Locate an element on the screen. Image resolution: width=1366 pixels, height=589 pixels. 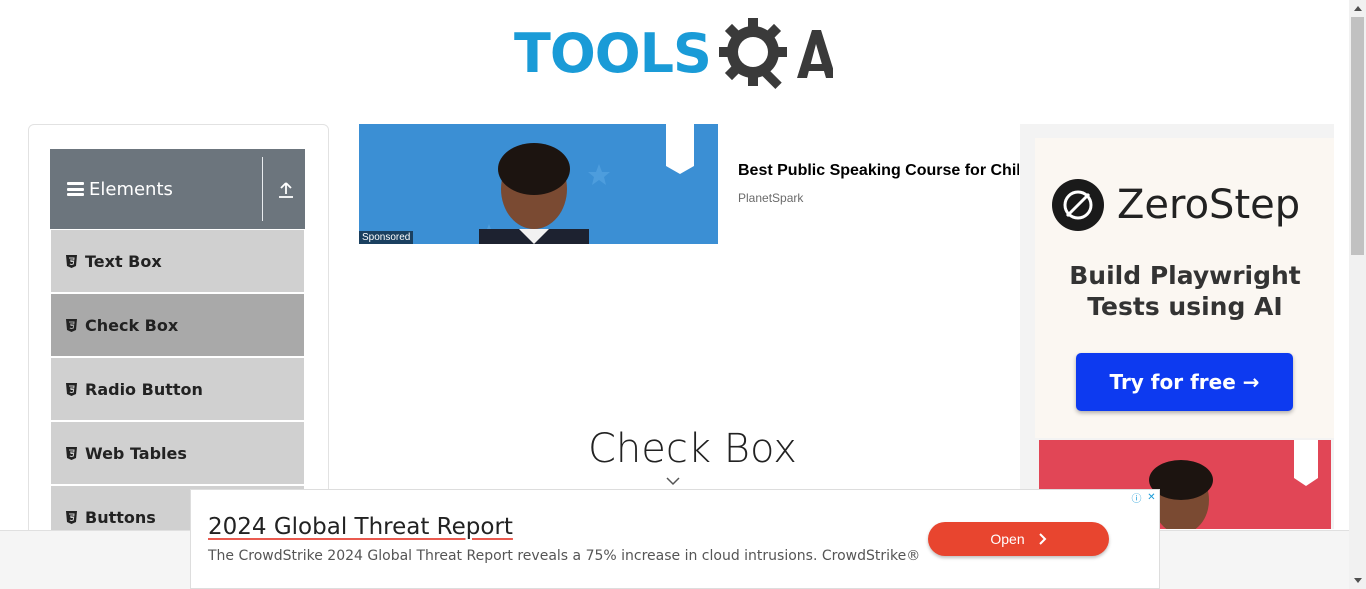
banner-title: 2024 Global Threat Report is located at coordinates (360, 527).